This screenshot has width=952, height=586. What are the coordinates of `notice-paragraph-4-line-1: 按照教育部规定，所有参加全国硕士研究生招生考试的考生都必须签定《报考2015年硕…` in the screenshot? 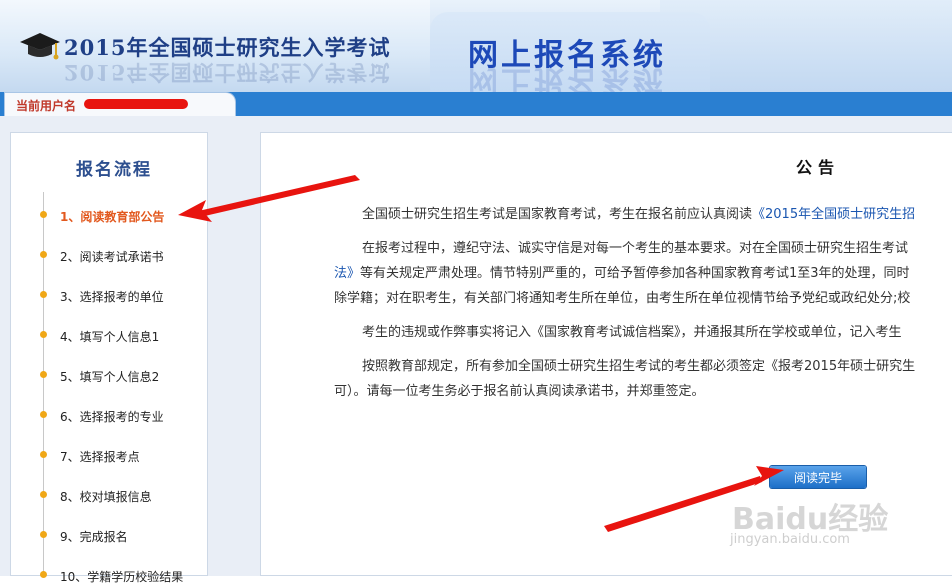 It's located at (639, 366).